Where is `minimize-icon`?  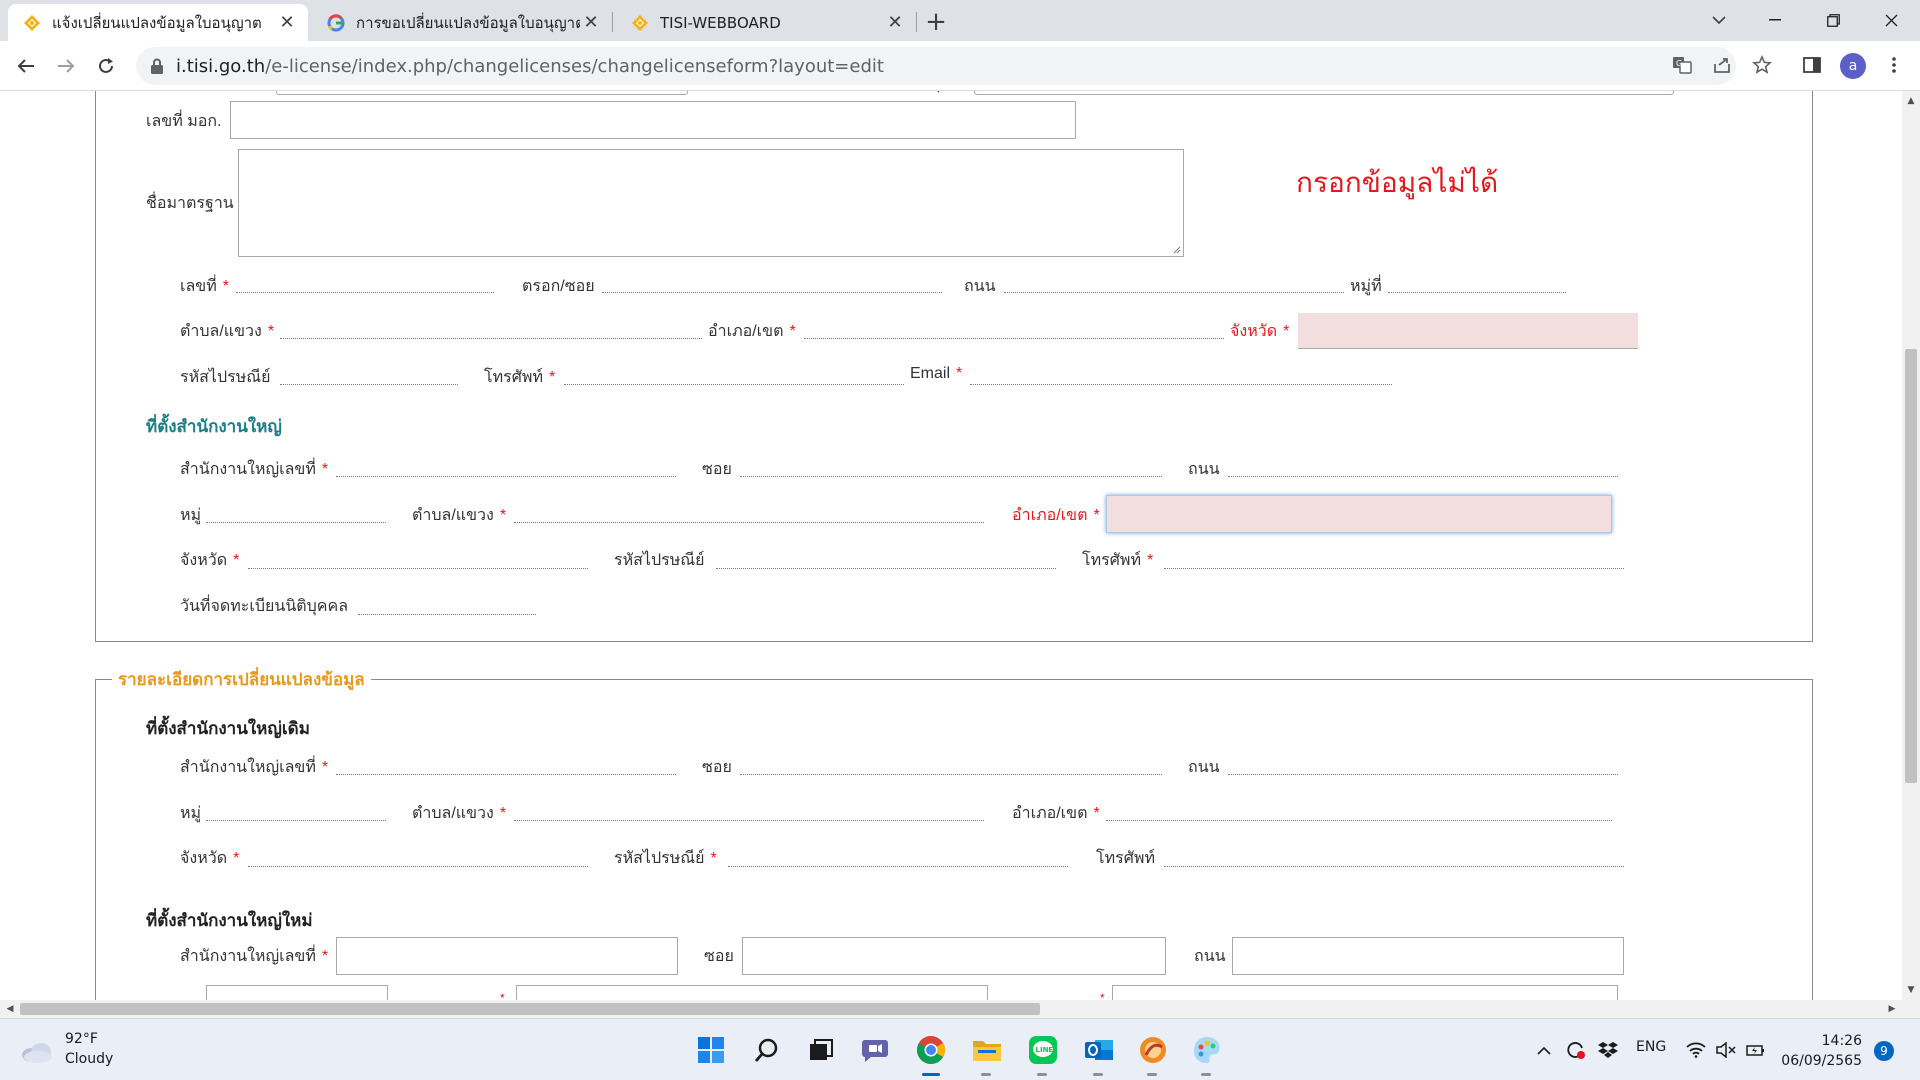
minimize-icon is located at coordinates (1775, 20).